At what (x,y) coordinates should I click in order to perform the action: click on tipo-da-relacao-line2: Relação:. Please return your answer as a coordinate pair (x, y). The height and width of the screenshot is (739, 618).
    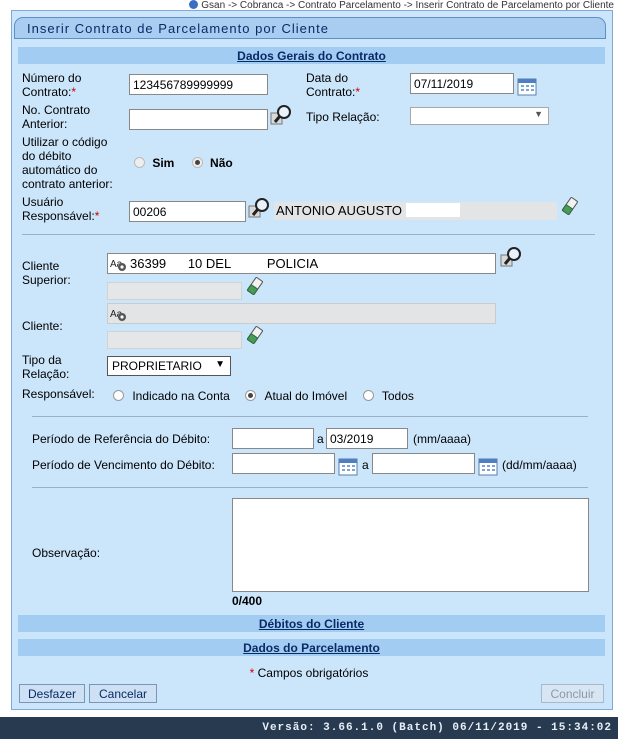
    Looking at the image, I should click on (46, 374).